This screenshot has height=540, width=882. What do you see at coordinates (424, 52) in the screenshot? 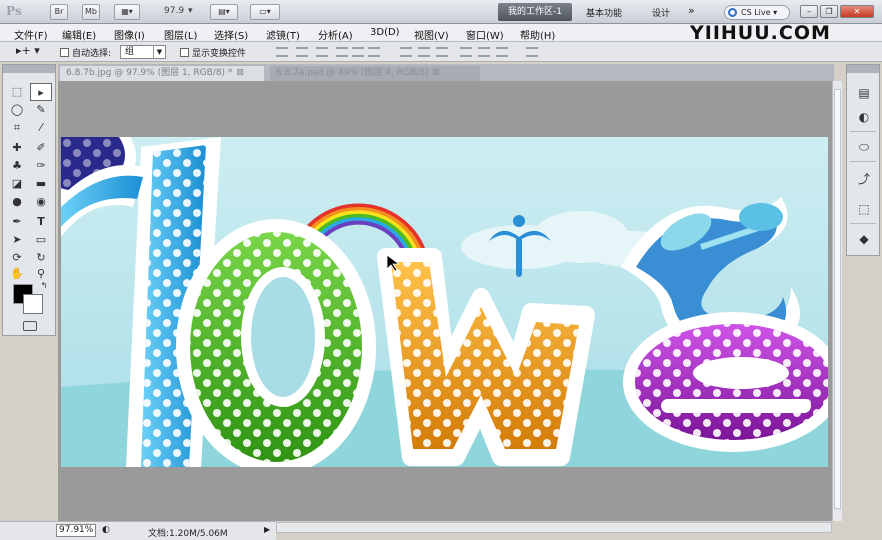
I see `distribute-vcenter-icon` at bounding box center [424, 52].